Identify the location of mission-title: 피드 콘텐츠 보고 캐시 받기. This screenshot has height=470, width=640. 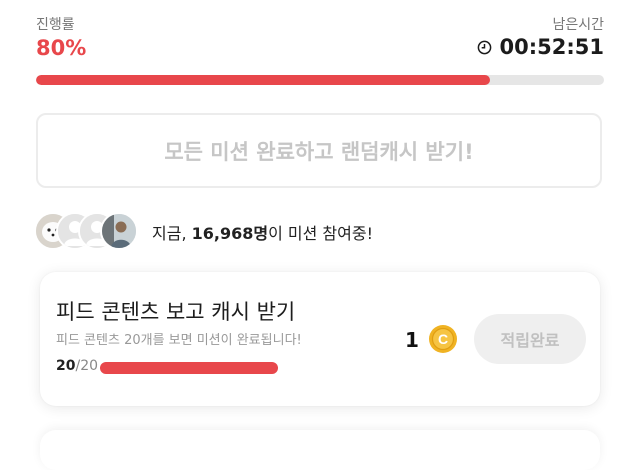
(176, 312).